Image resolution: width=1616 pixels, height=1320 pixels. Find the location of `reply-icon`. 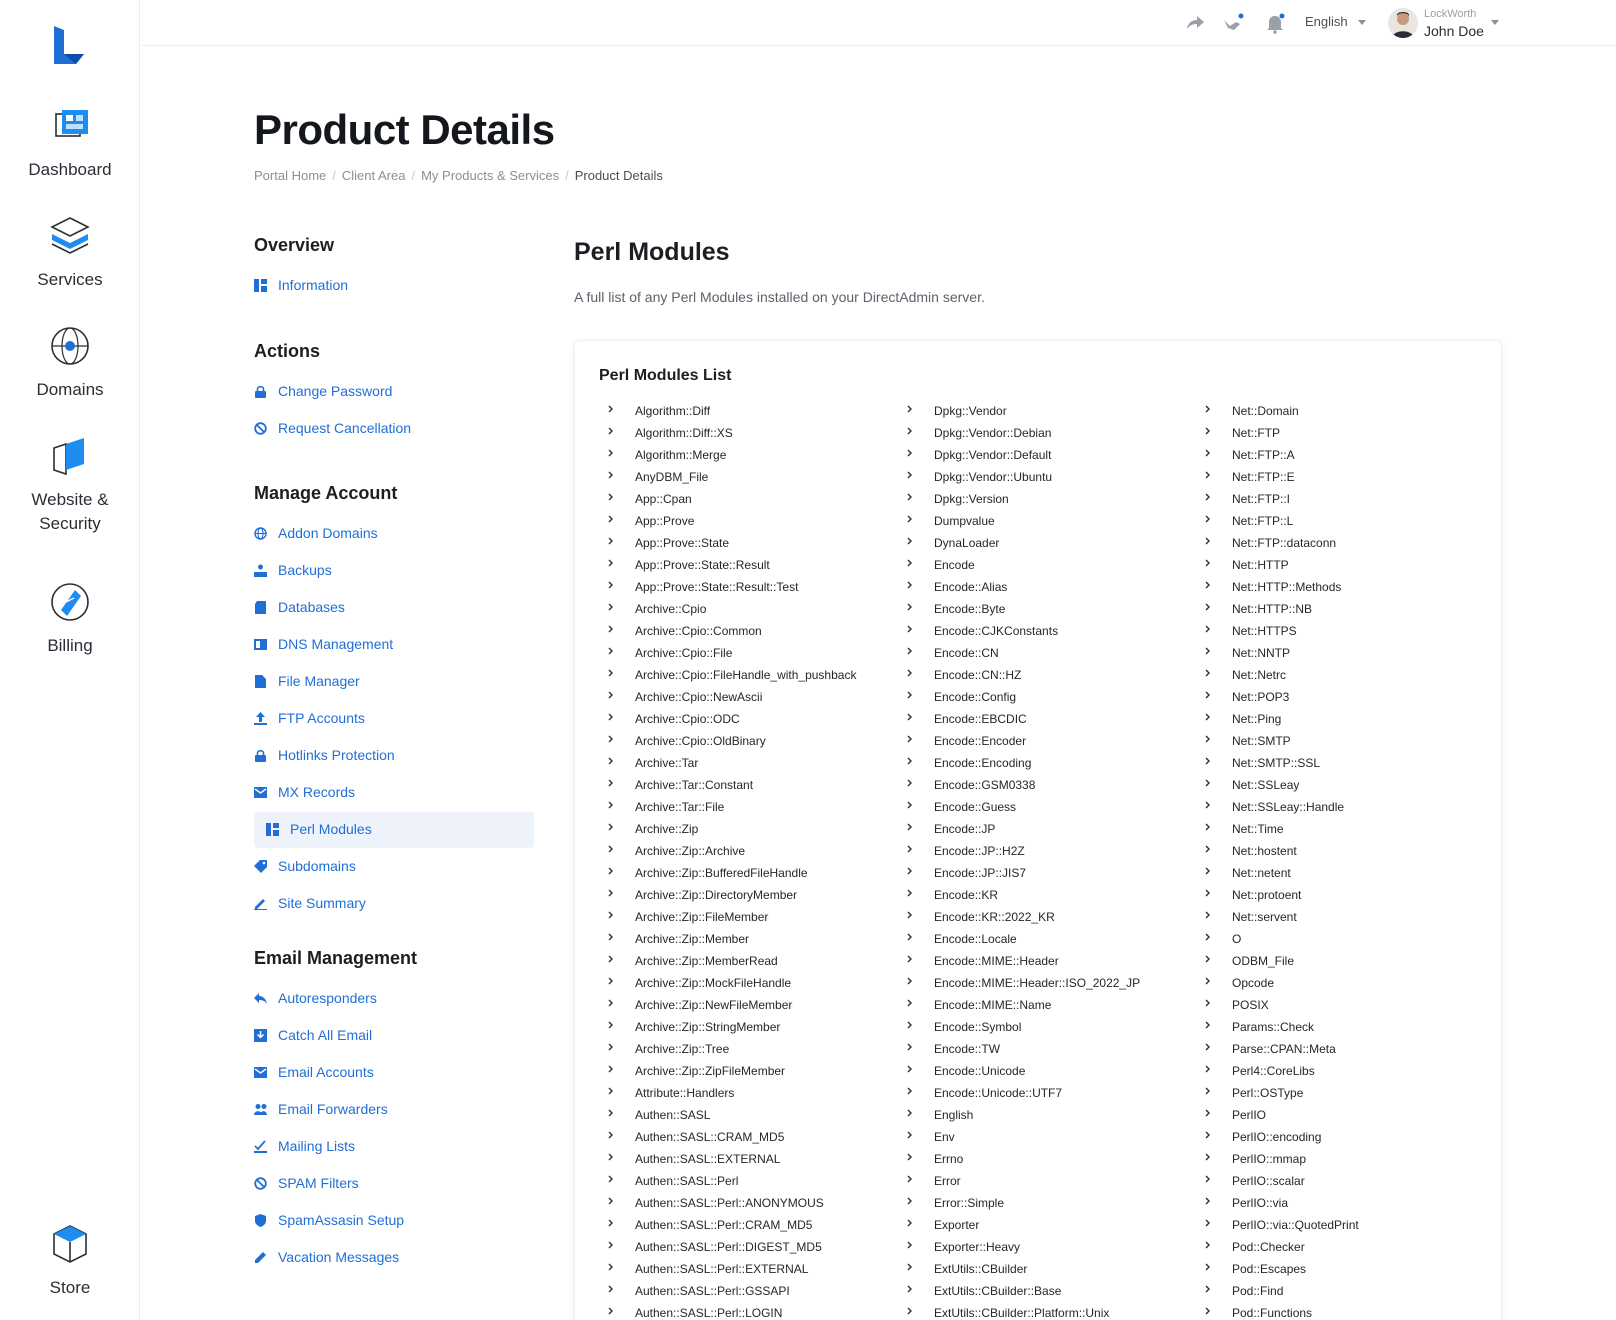

reply-icon is located at coordinates (260, 998).